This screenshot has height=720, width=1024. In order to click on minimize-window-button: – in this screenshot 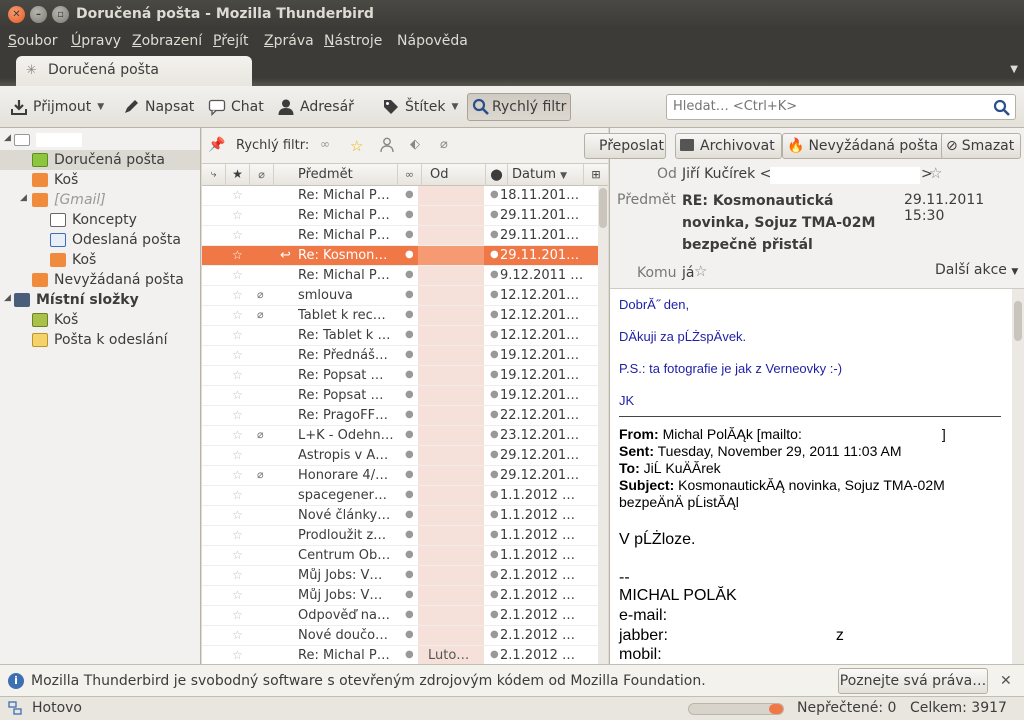, I will do `click(38, 14)`.